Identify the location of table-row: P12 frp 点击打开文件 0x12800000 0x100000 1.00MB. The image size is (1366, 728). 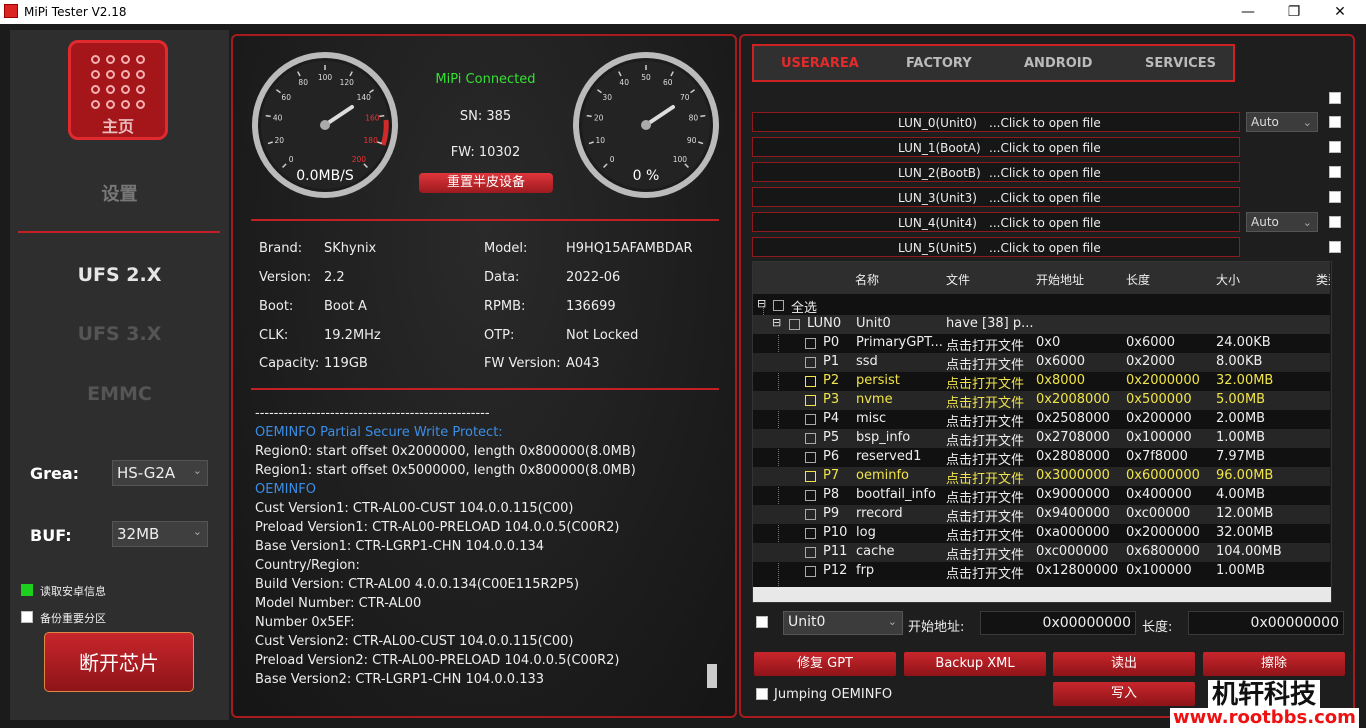
(1042, 572).